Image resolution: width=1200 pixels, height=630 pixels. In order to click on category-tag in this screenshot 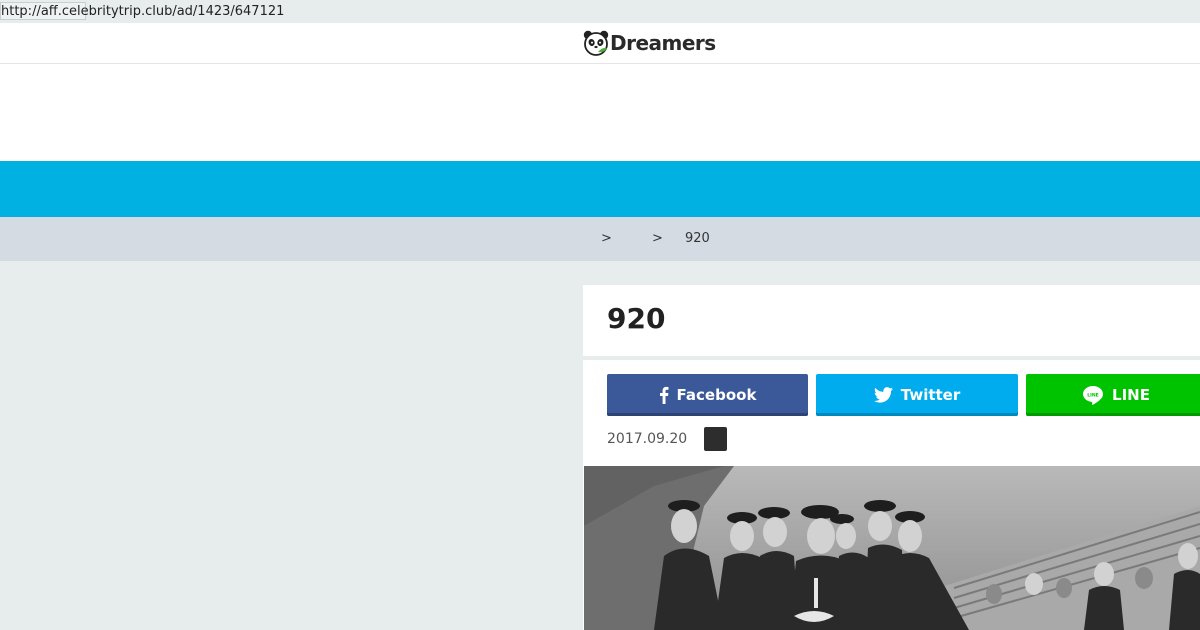, I will do `click(716, 439)`.